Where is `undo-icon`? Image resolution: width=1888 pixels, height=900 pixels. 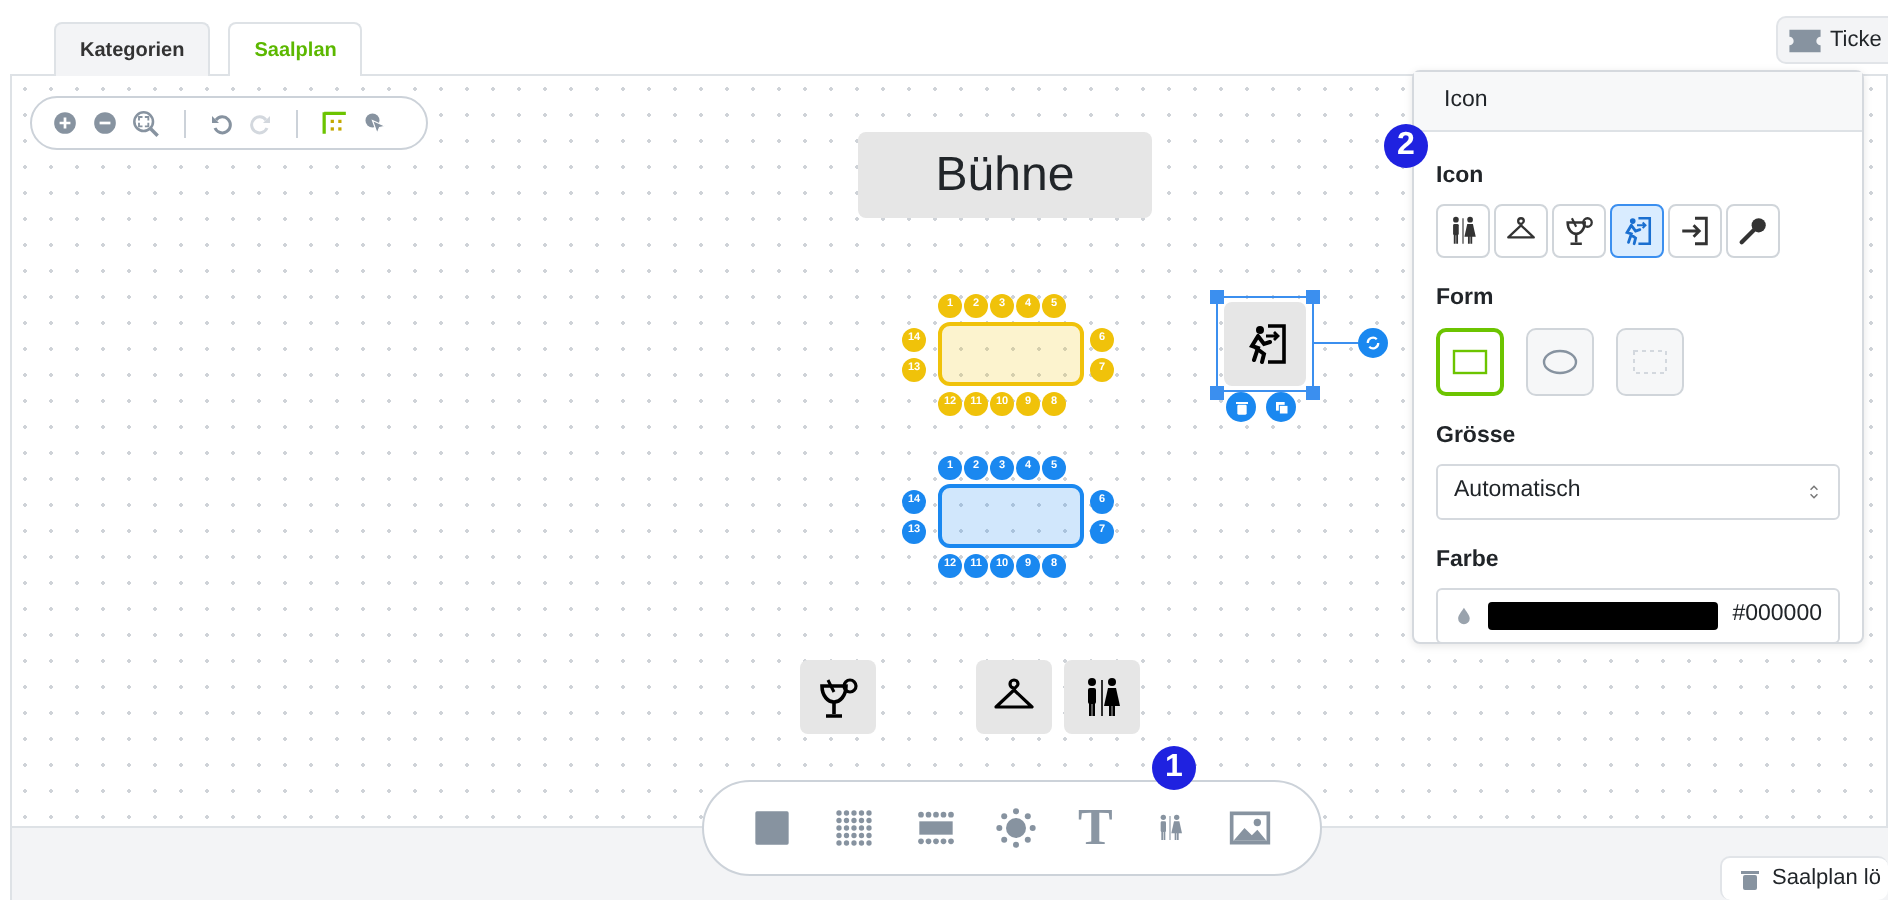 undo-icon is located at coordinates (222, 123).